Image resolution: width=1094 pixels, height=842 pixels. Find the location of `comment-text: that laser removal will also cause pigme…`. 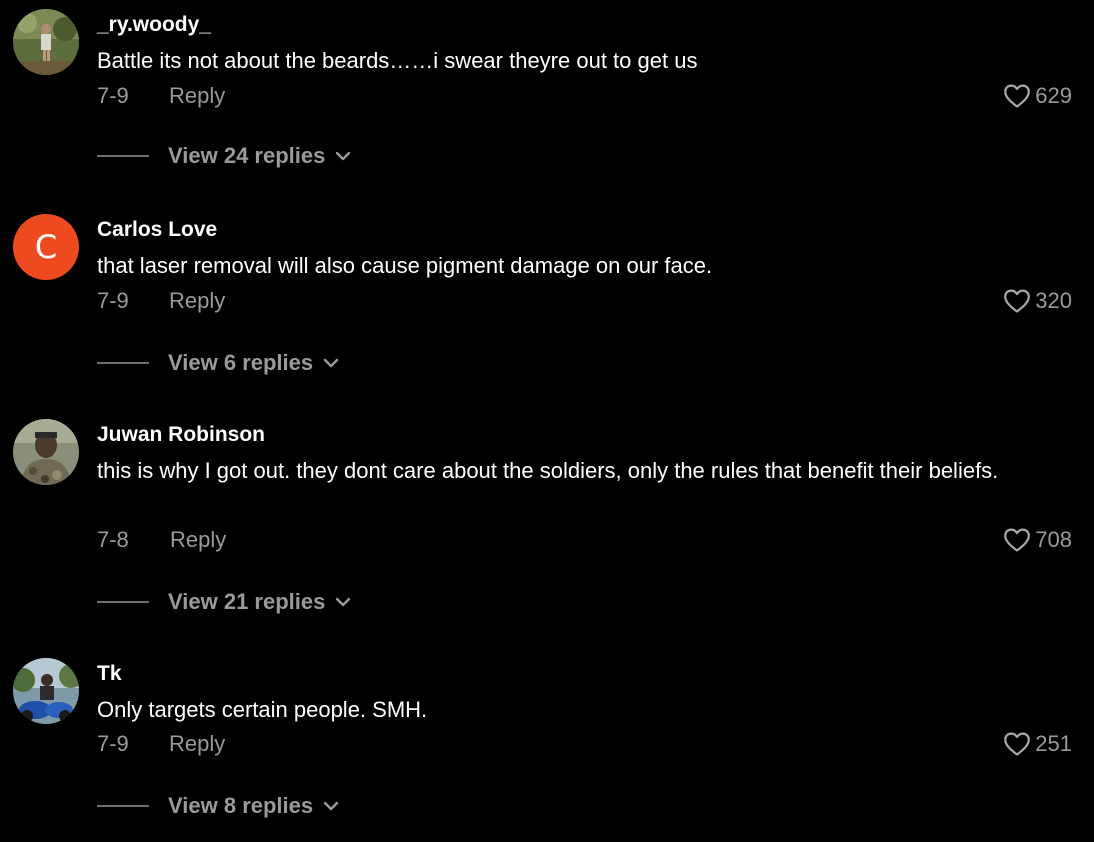

comment-text: that laser removal will also cause pigme… is located at coordinates (405, 265).